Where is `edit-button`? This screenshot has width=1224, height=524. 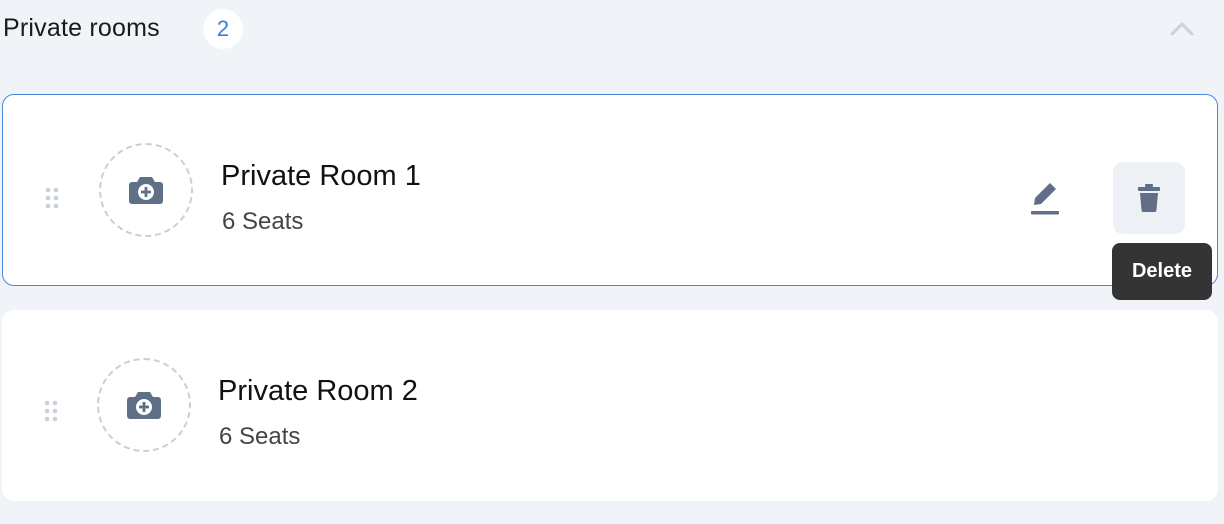 edit-button is located at coordinates (1045, 199).